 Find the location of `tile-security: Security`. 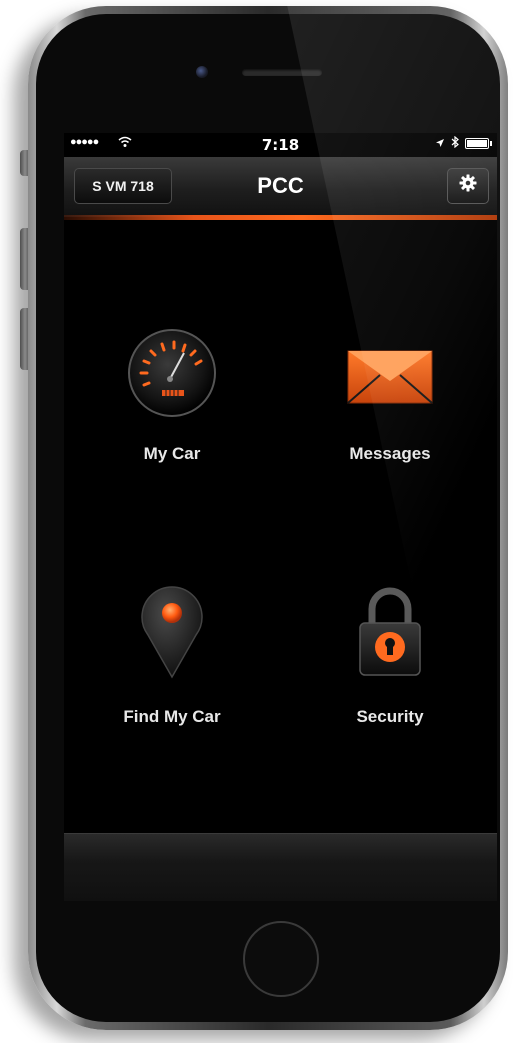

tile-security: Security is located at coordinates (390, 658).